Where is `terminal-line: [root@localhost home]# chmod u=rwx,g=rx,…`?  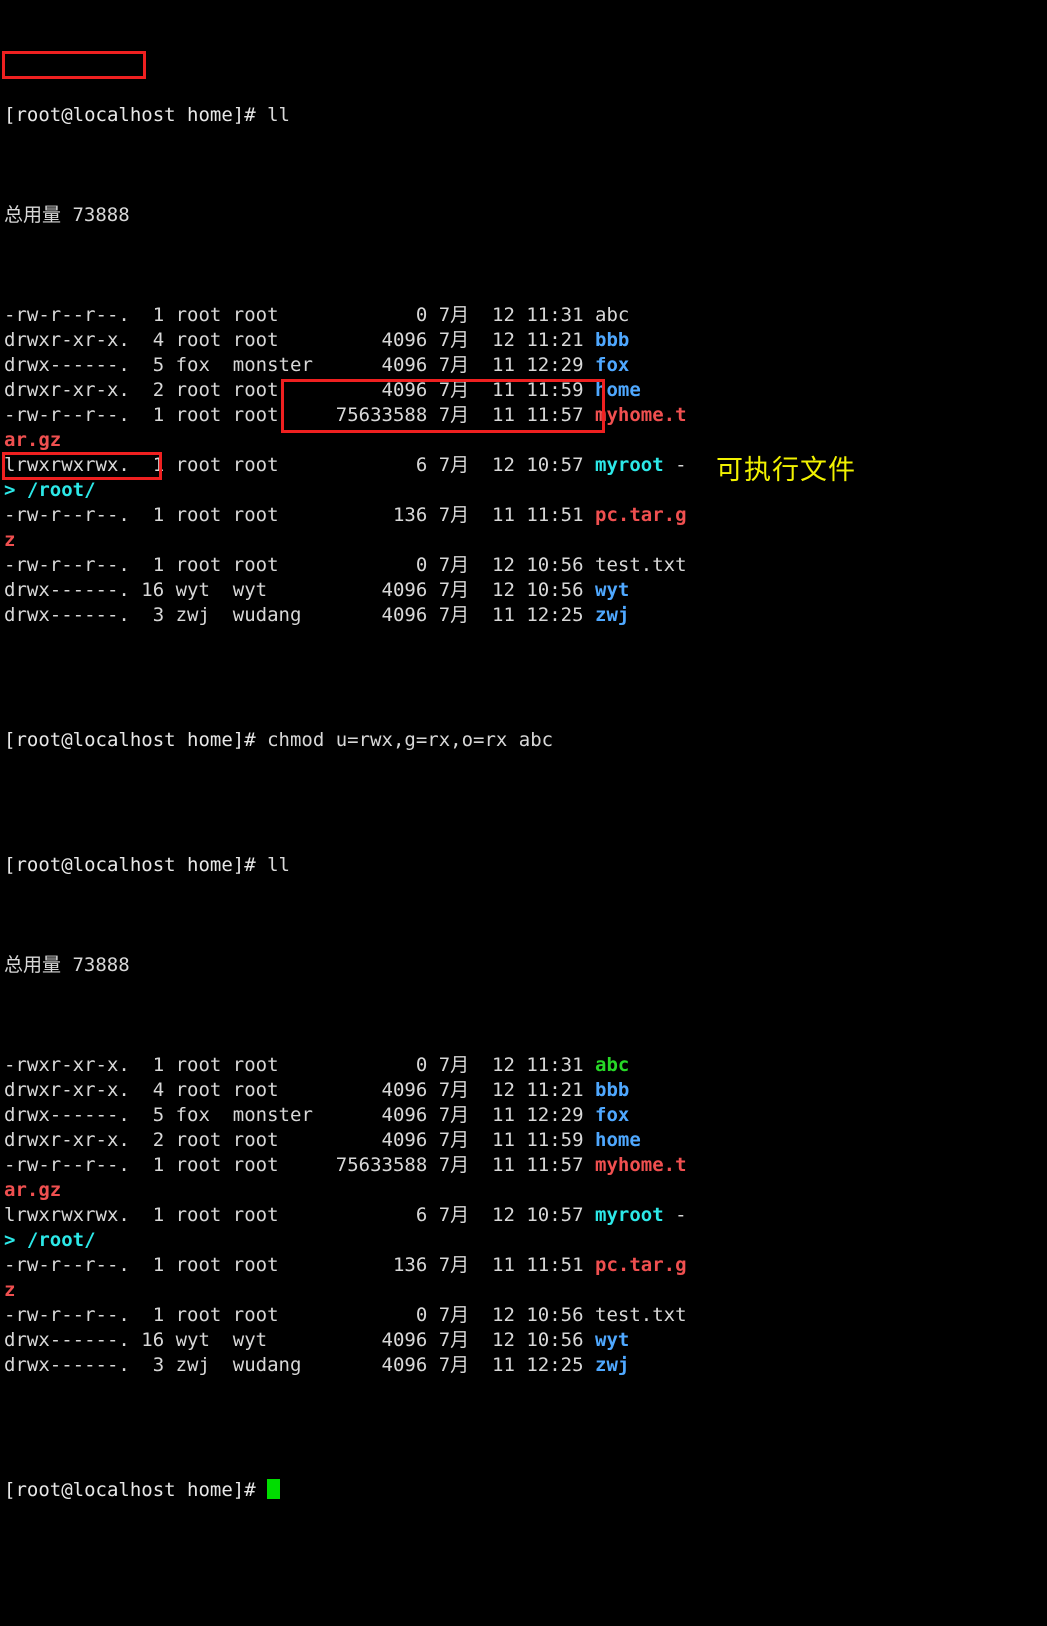 terminal-line: [root@localhost home]# chmod u=rwx,g=rx,… is located at coordinates (525, 740).